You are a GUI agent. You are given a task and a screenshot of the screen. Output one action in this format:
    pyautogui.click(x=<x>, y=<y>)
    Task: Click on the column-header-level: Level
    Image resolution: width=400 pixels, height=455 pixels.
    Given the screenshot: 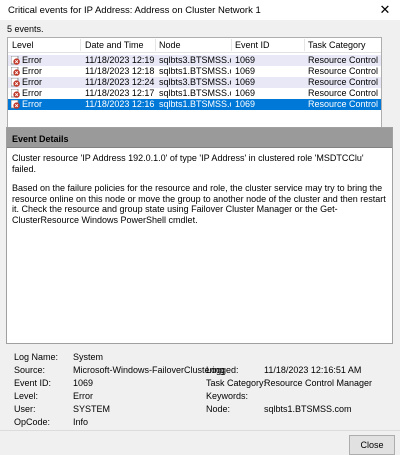 What is the action you would take?
    pyautogui.click(x=23, y=45)
    